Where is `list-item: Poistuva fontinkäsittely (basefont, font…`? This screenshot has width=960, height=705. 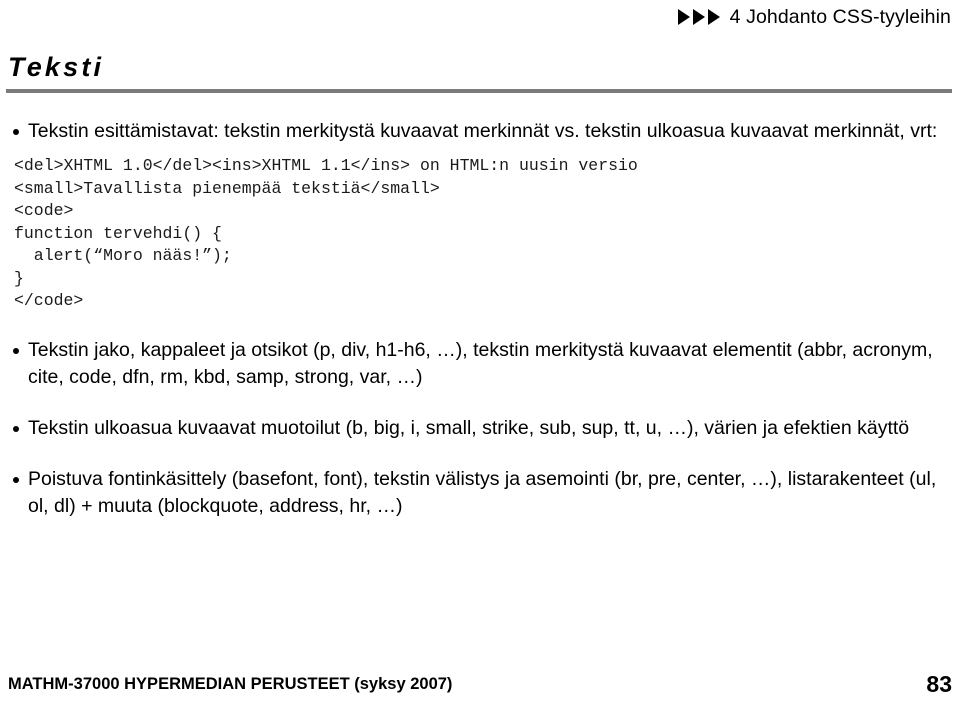 list-item: Poistuva fontinkäsittely (basefont, font… is located at coordinates (480, 493).